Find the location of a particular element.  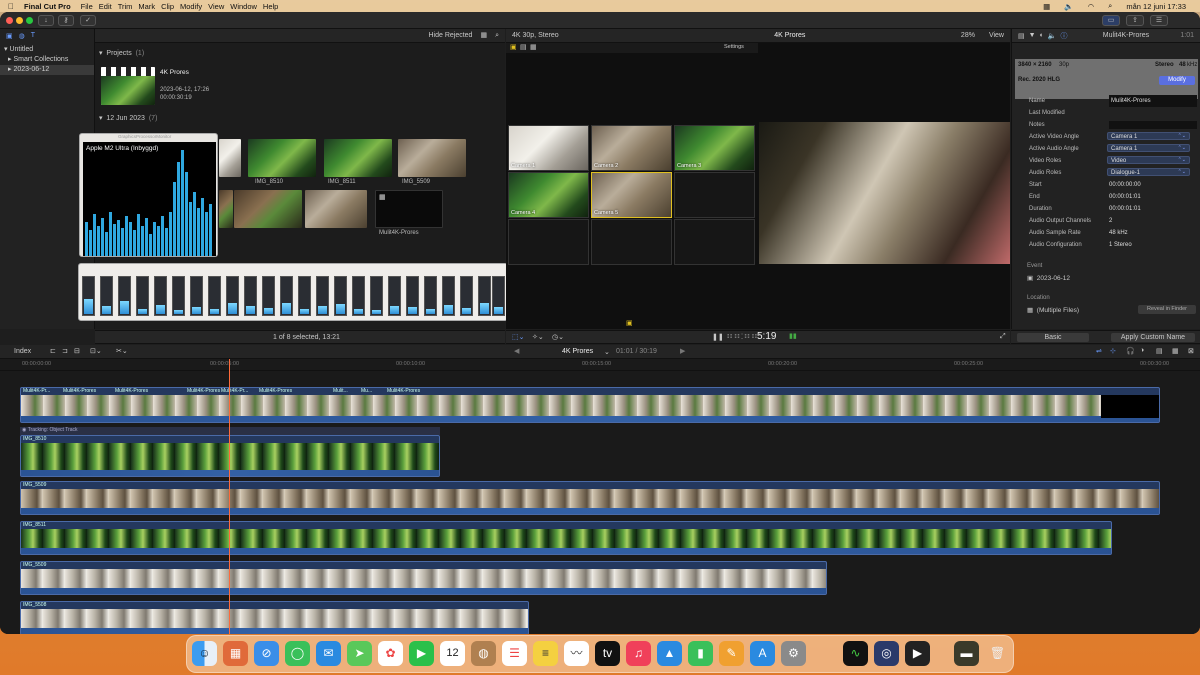

menu-file: File is located at coordinates (87, 6).